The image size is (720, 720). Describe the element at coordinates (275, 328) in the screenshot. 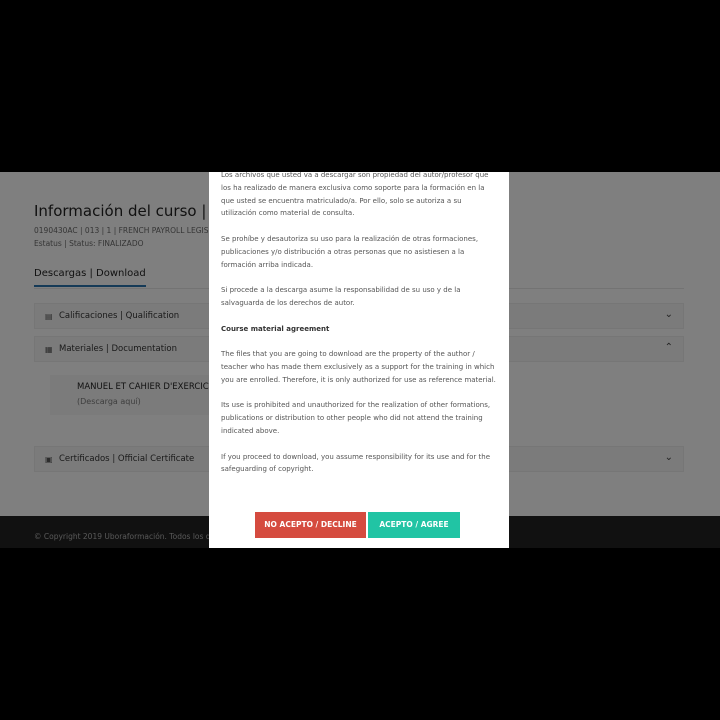

I see `agreement-heading: Course material agreement` at that location.